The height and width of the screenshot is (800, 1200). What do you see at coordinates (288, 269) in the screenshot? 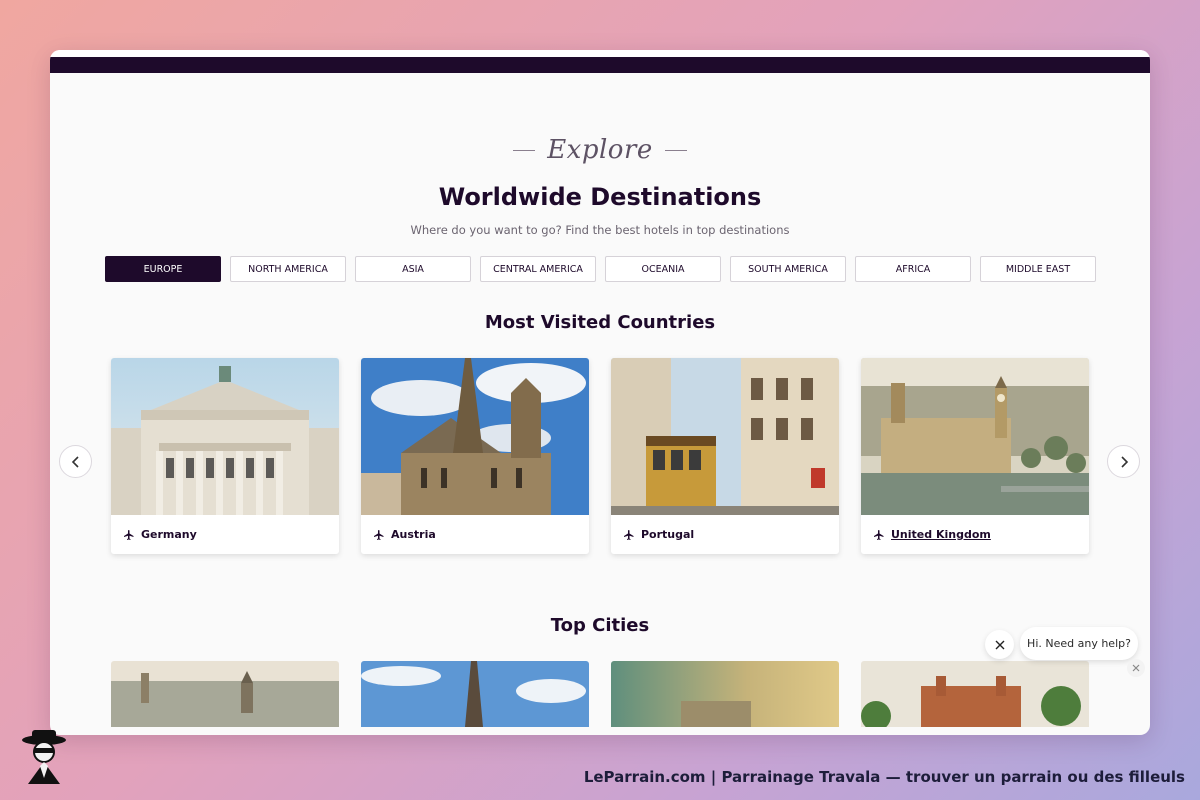
I see `tab-north-america: NORTH AMERICA` at bounding box center [288, 269].